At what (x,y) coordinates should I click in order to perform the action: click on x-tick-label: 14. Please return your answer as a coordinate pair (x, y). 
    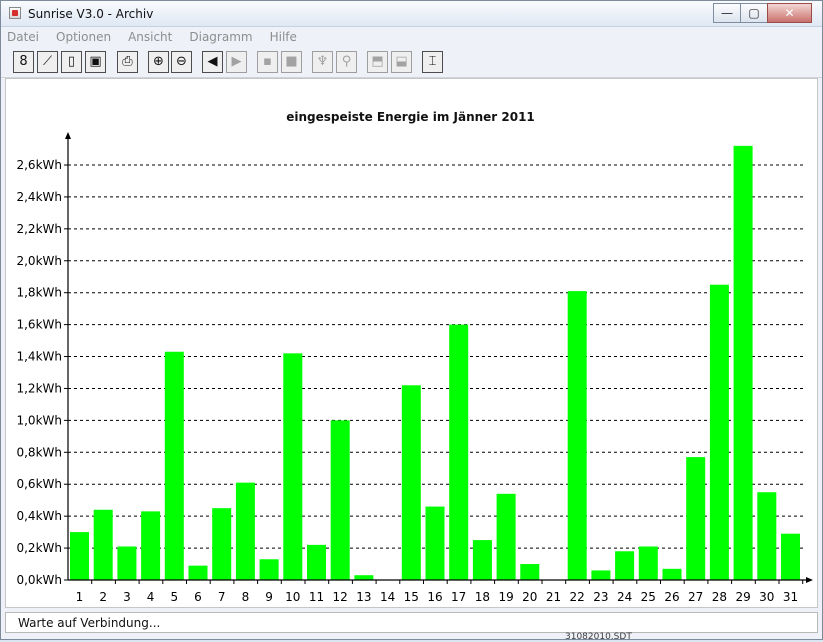
    Looking at the image, I should click on (387, 597).